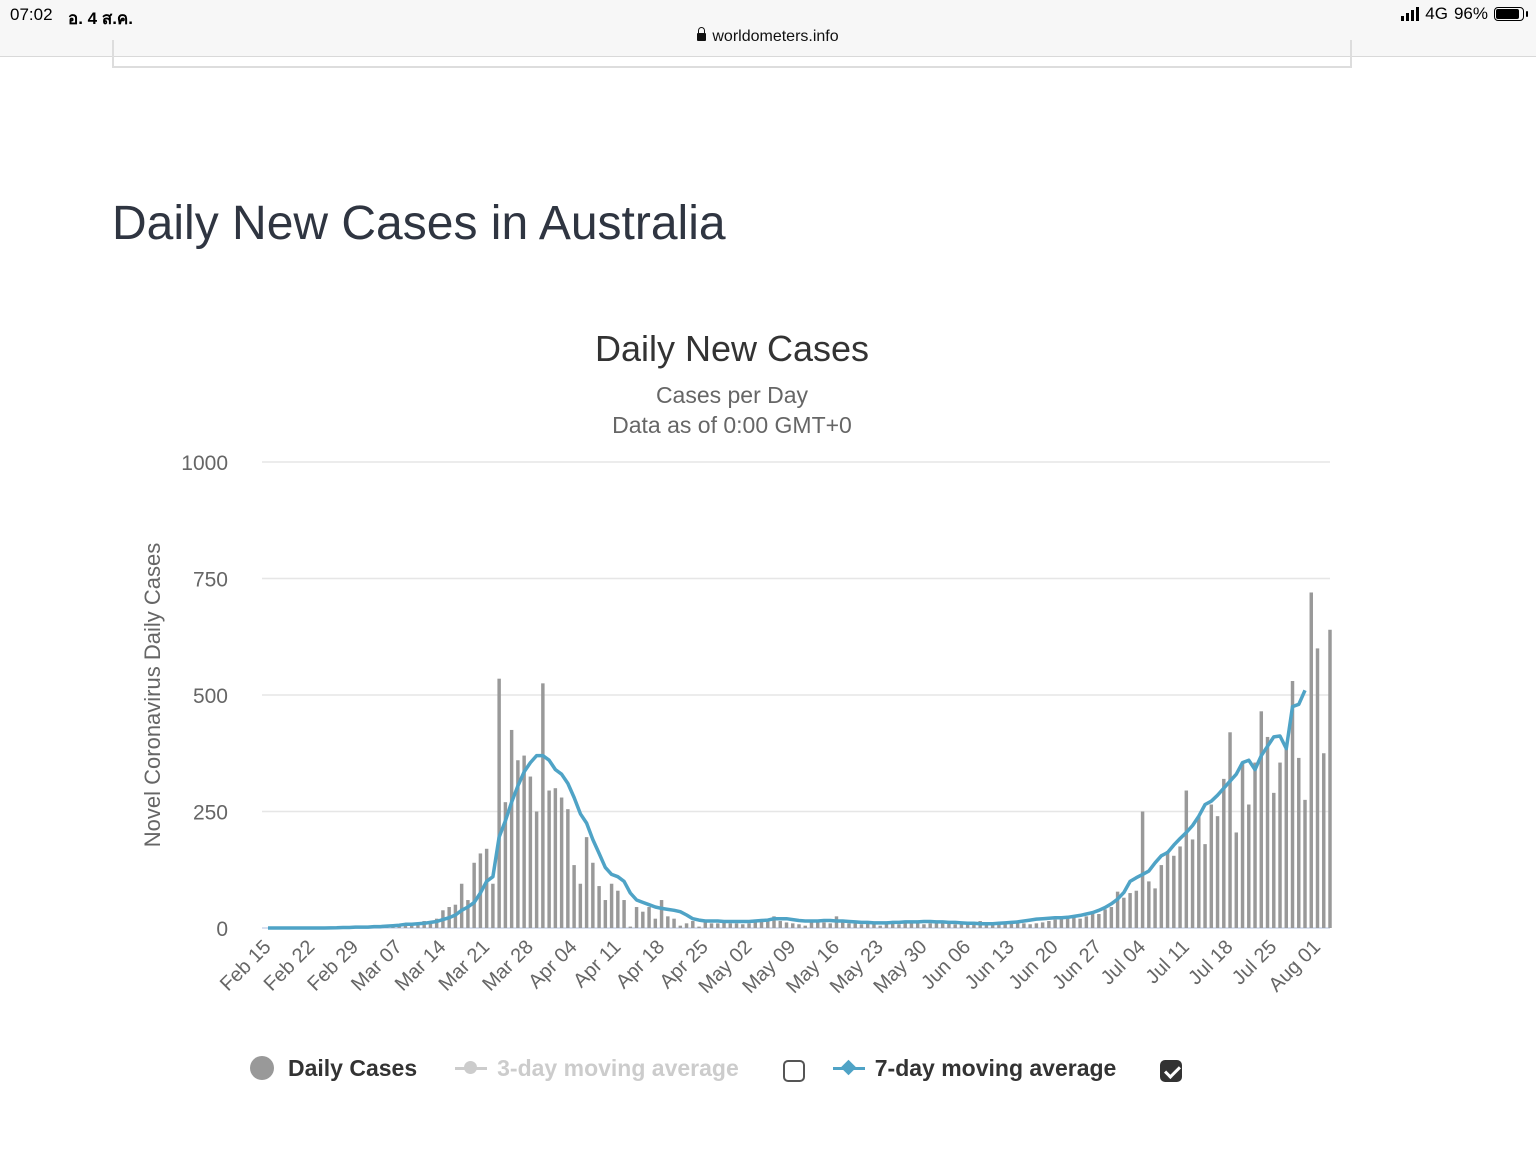 This screenshot has width=1536, height=1152. I want to click on y-tick-label: 250, so click(210, 813).